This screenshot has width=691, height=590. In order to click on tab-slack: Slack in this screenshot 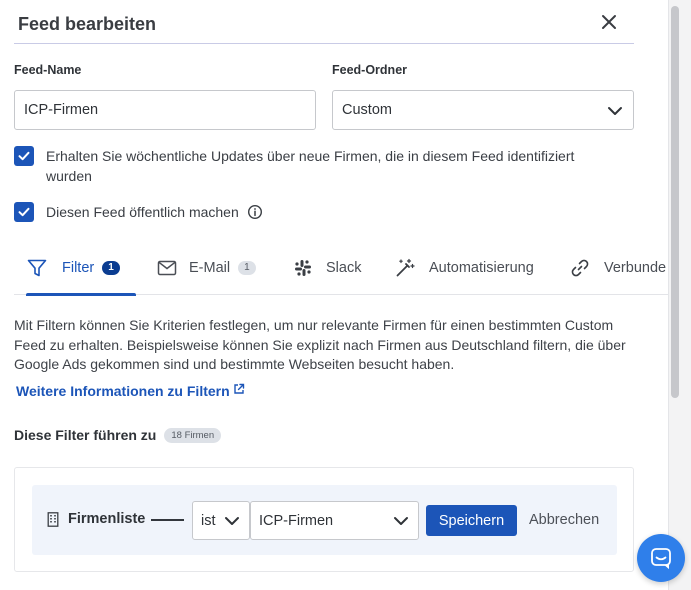, I will do `click(327, 267)`.